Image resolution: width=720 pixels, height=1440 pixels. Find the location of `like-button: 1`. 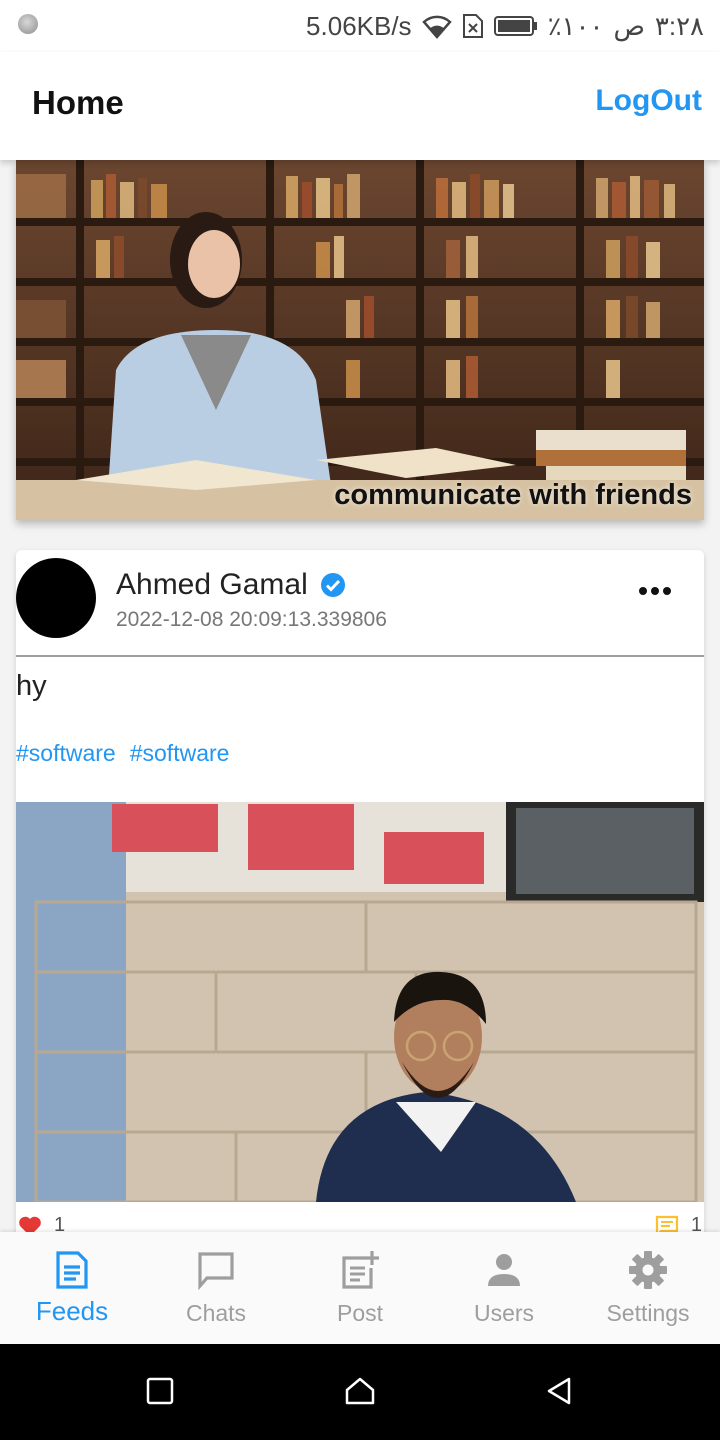

like-button: 1 is located at coordinates (41, 1223).